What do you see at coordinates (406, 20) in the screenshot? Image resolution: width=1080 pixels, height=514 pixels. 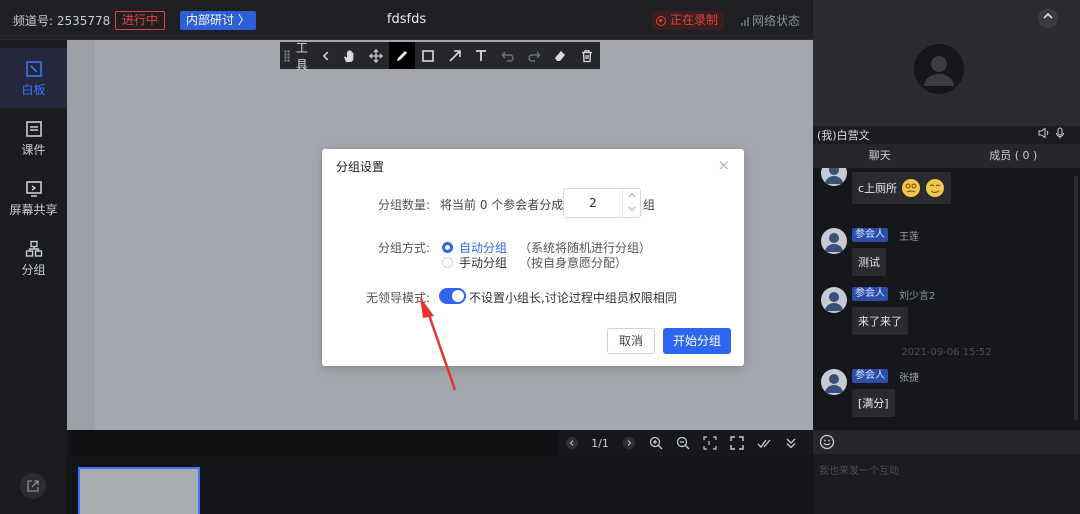 I see `top-bar: 频道号: 2535778 进行中 内部研讨 〉 fdsfds 正在录制 网络状态` at bounding box center [406, 20].